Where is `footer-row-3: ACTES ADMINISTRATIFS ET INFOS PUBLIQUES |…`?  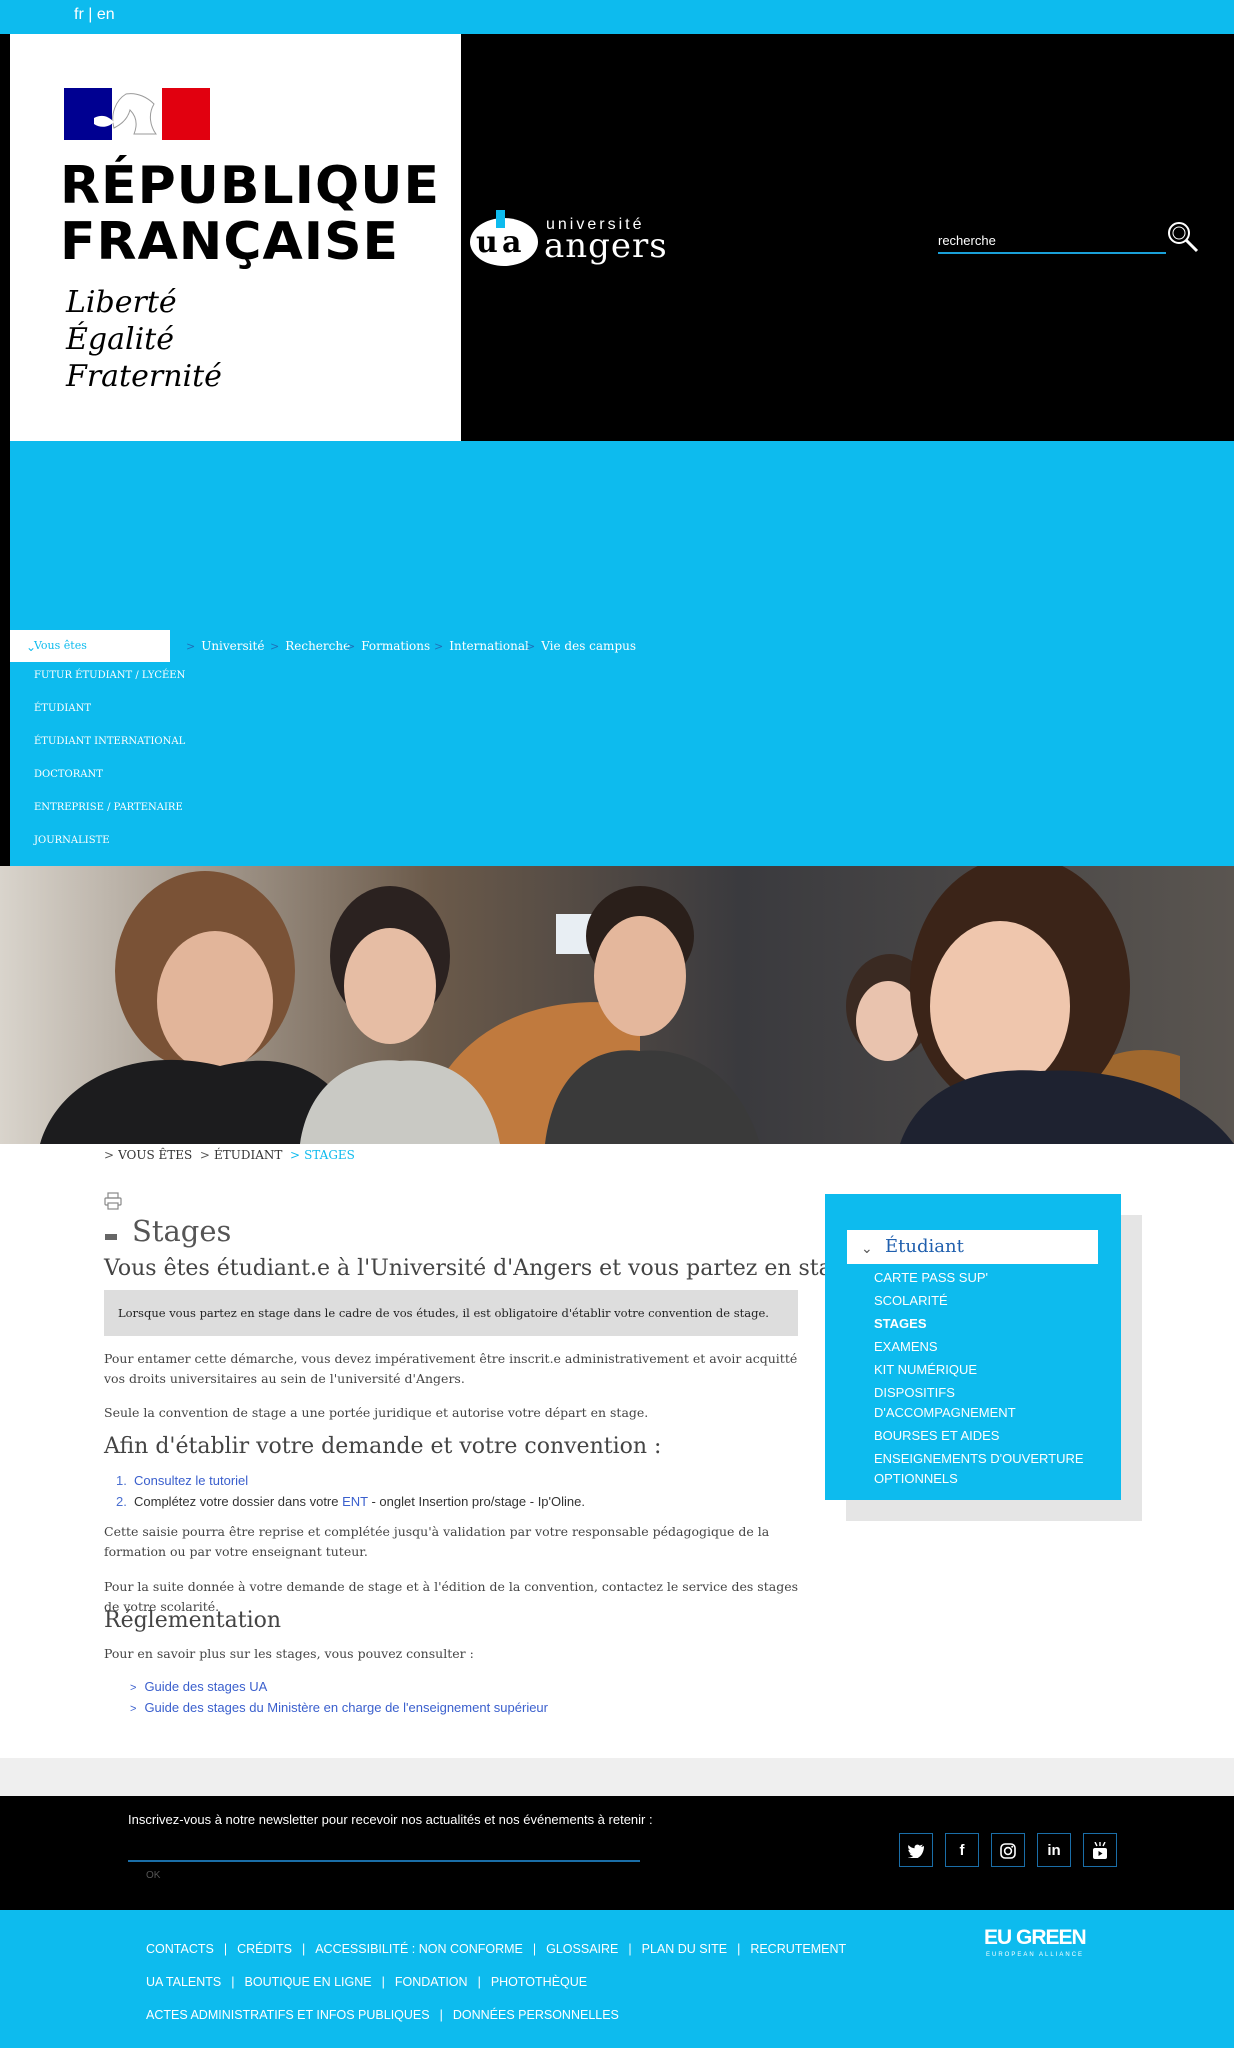
footer-row-3: ACTES ADMINISTRATIFS ET INFOS PUBLIQUES |… is located at coordinates (382, 2015).